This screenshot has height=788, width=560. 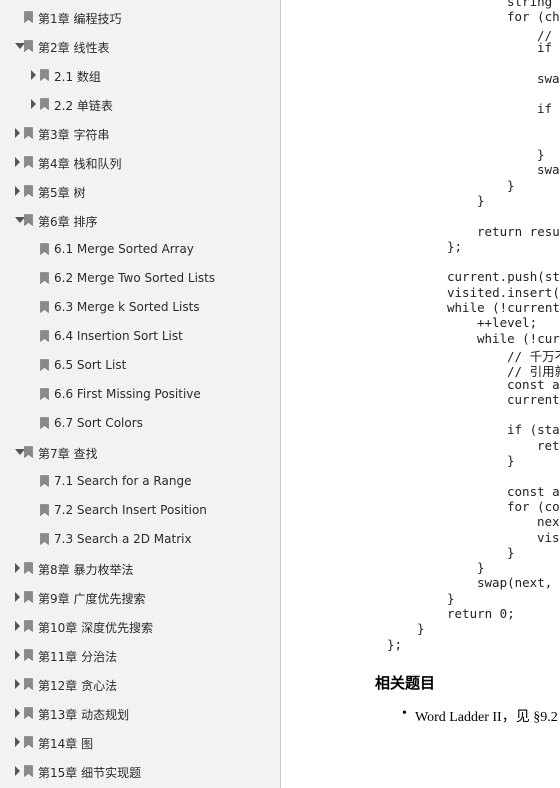 What do you see at coordinates (78, 657) in the screenshot?
I see `bookmark-label: 第11章 分治法` at bounding box center [78, 657].